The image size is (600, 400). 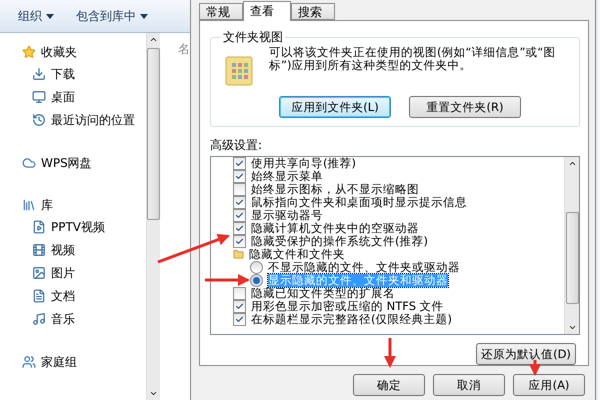 I want to click on option-label: 始终显示菜单, so click(x=287, y=176).